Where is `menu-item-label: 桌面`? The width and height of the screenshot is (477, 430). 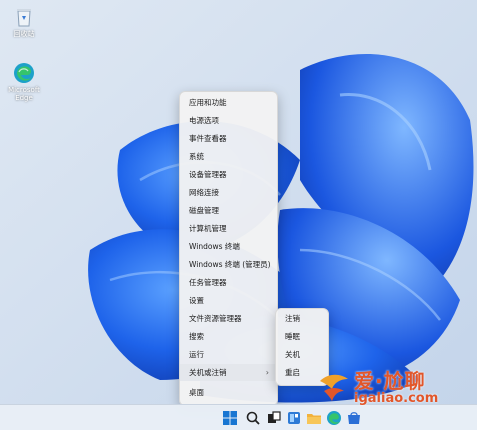 menu-item-label: 桌面 is located at coordinates (196, 392).